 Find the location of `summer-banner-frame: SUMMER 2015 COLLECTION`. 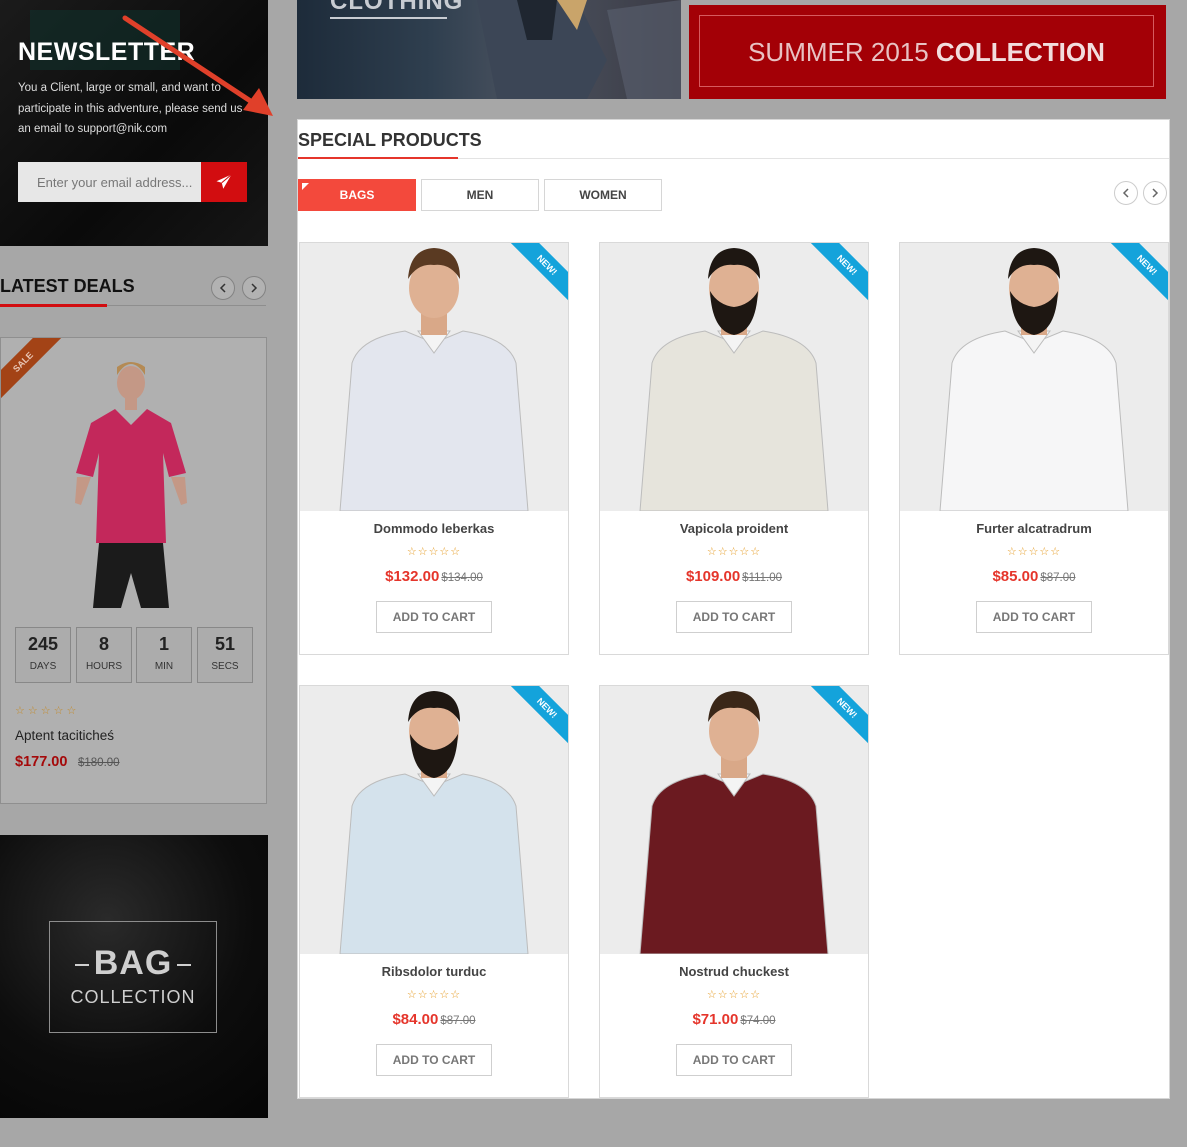

summer-banner-frame: SUMMER 2015 COLLECTION is located at coordinates (926, 51).